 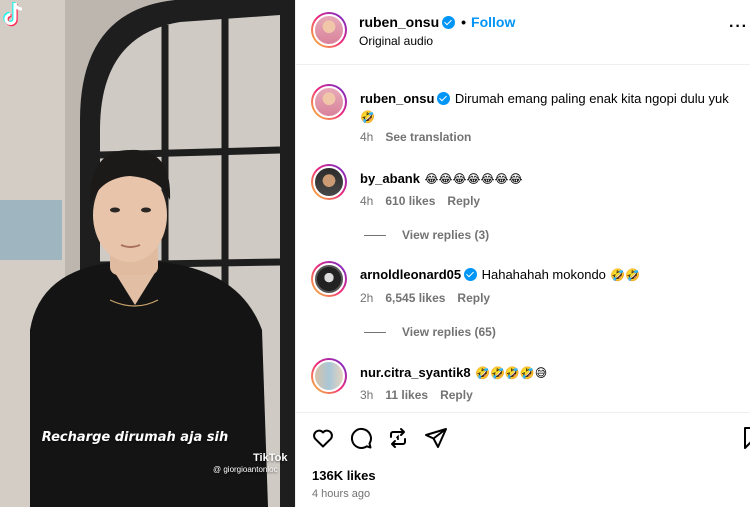 I want to click on view-replies-label: View replies (3), so click(x=446, y=235).